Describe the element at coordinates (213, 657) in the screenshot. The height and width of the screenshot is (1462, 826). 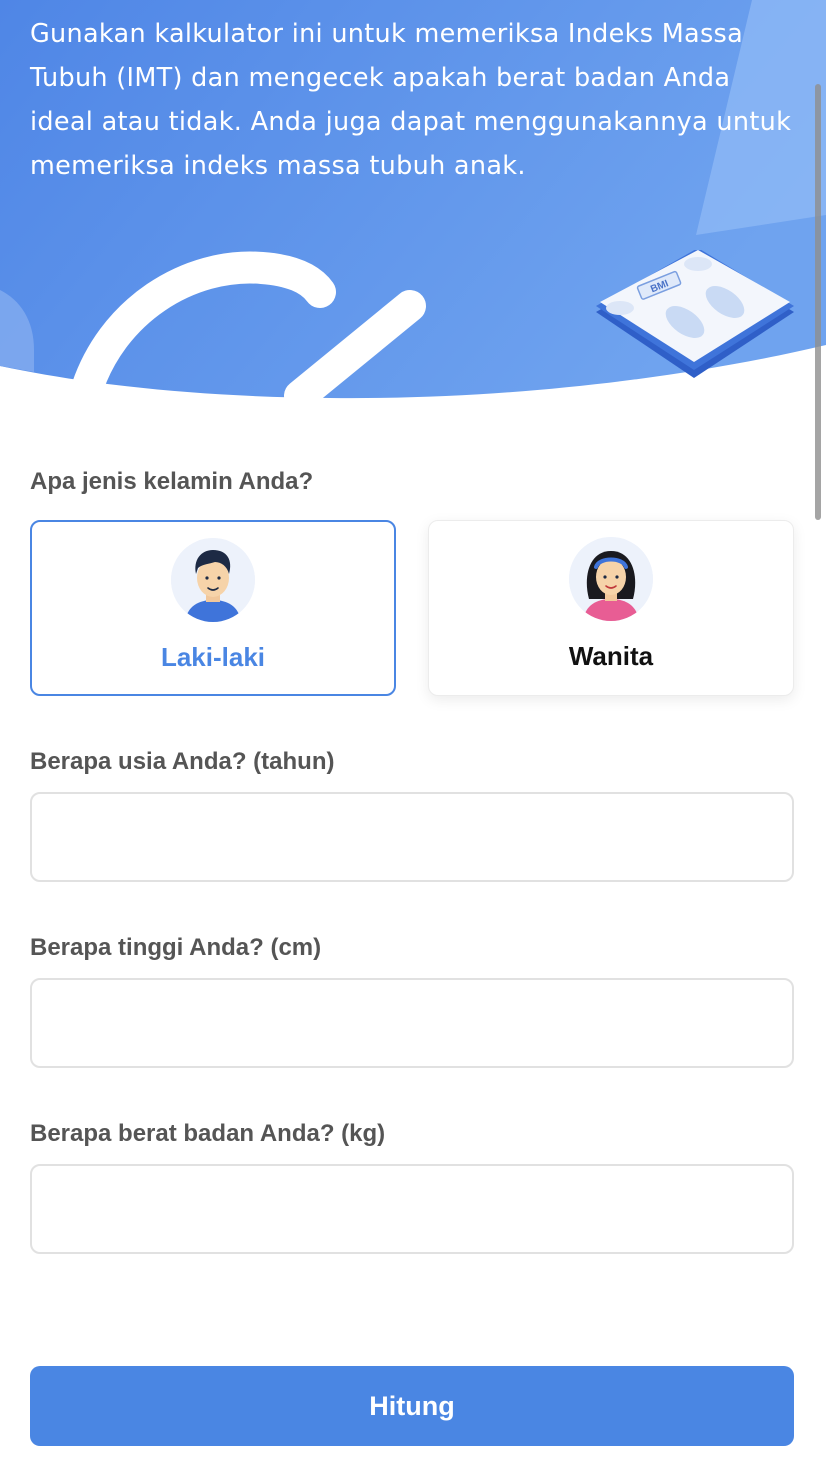
I see `gender-label-male: Laki-laki` at that location.